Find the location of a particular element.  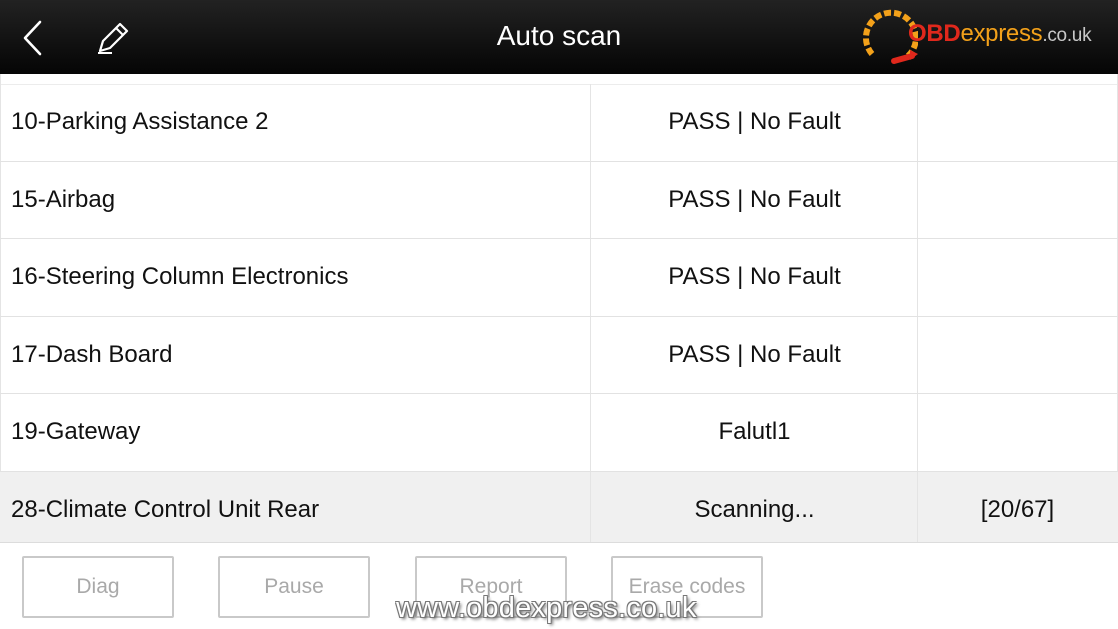

table-row: 17-Dash Board PASS | No Fault is located at coordinates (559, 355).